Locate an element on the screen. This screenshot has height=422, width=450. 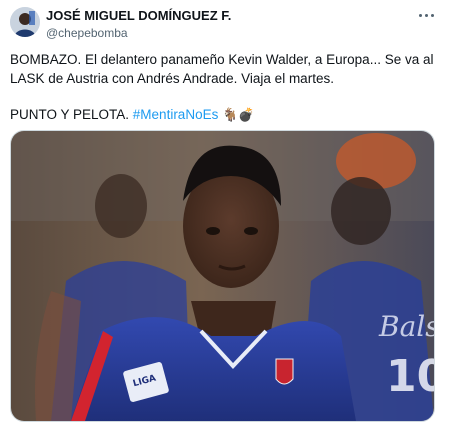
author-handle: @chepebomba is located at coordinates (87, 33).